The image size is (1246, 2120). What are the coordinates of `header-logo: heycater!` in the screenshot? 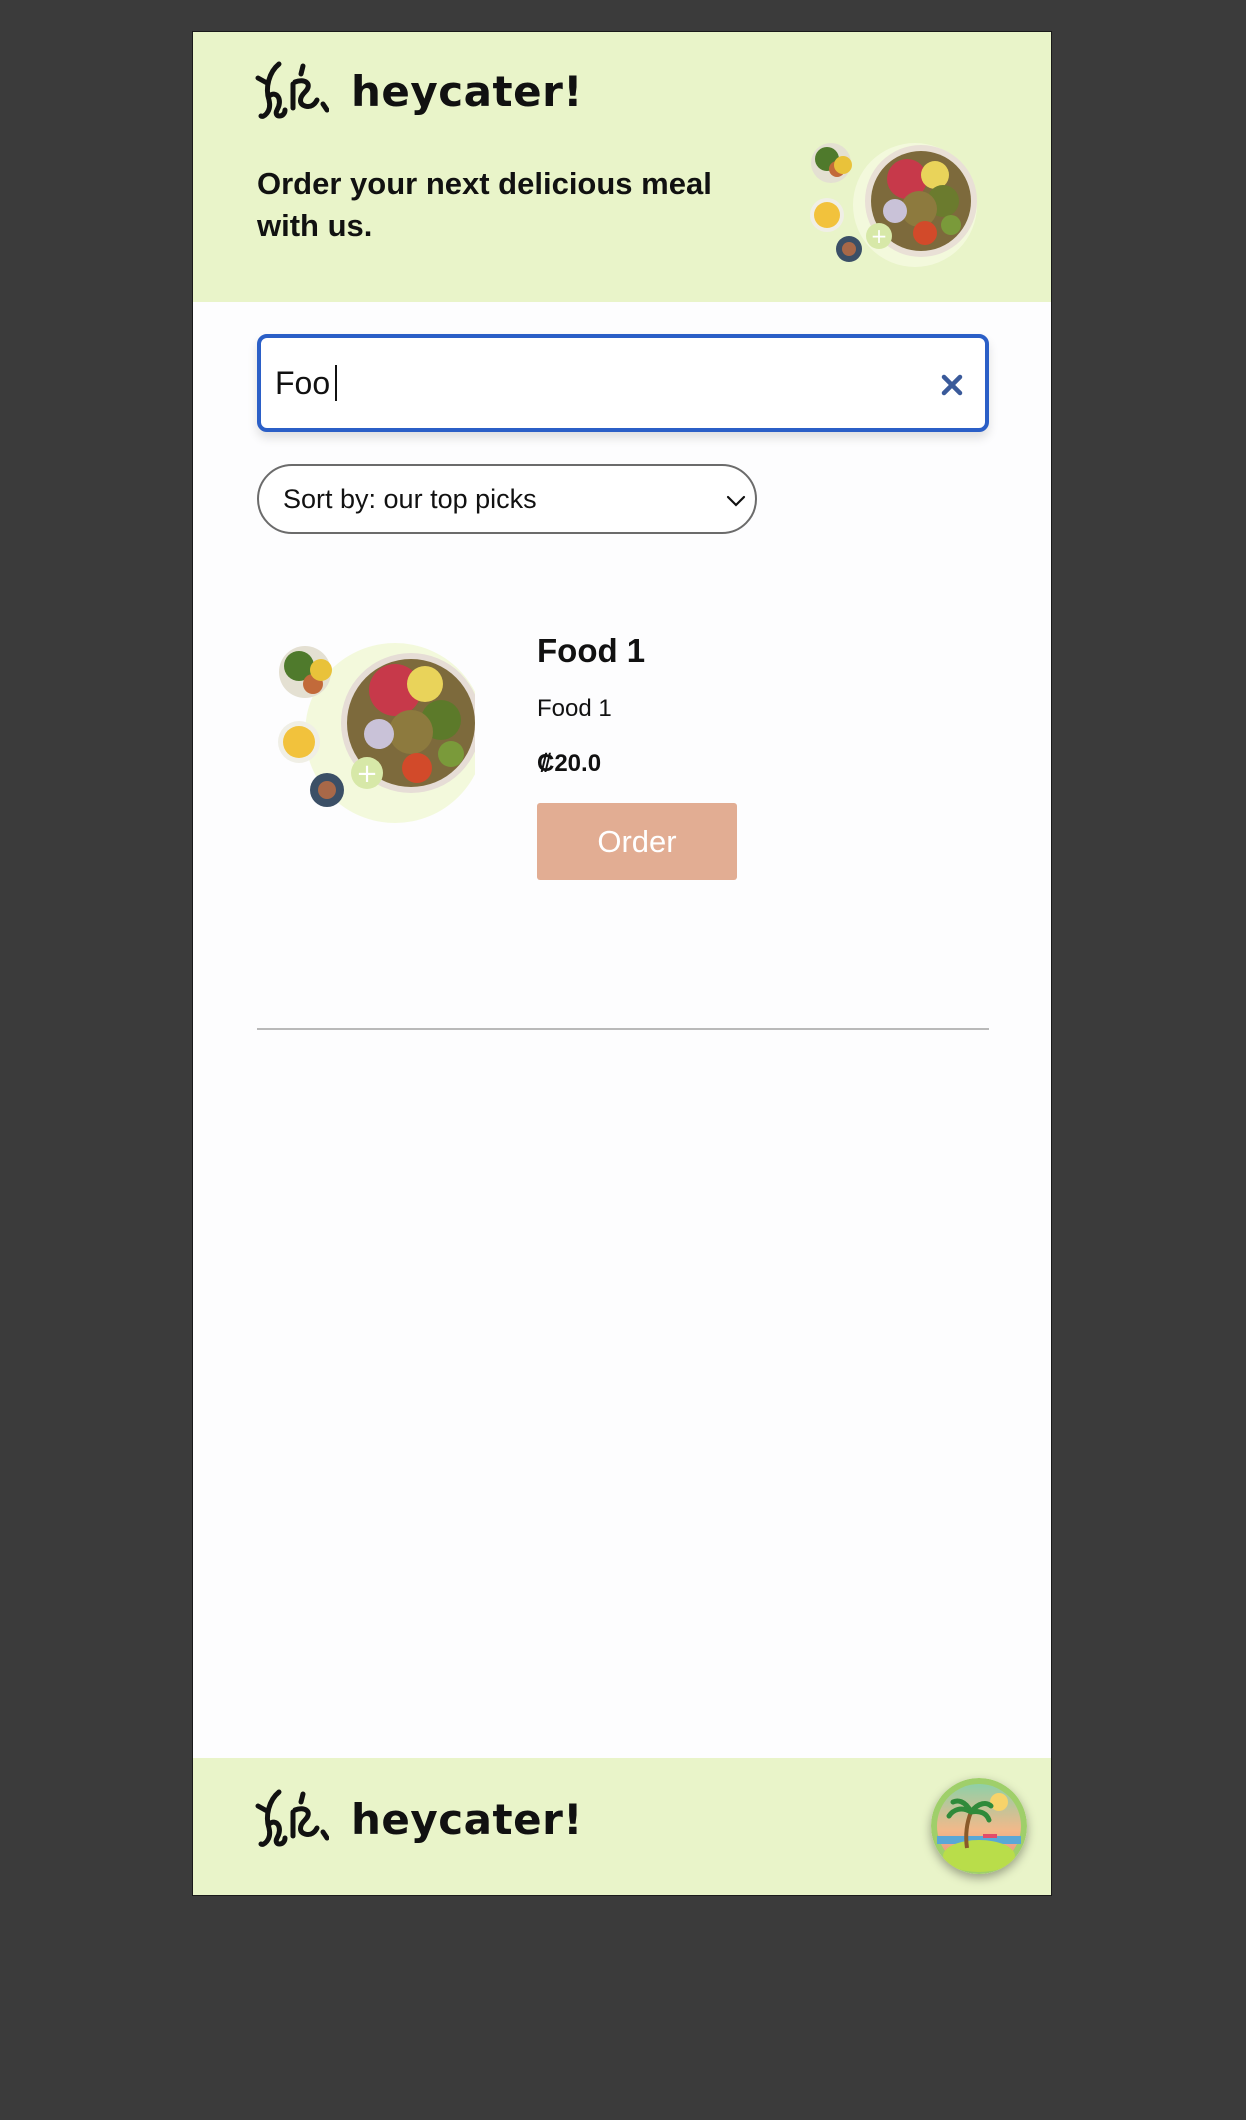 It's located at (419, 91).